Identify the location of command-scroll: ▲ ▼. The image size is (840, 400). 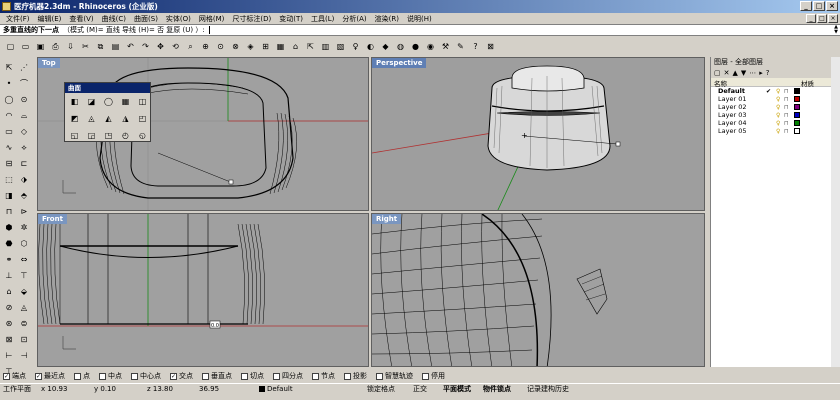
(836, 30).